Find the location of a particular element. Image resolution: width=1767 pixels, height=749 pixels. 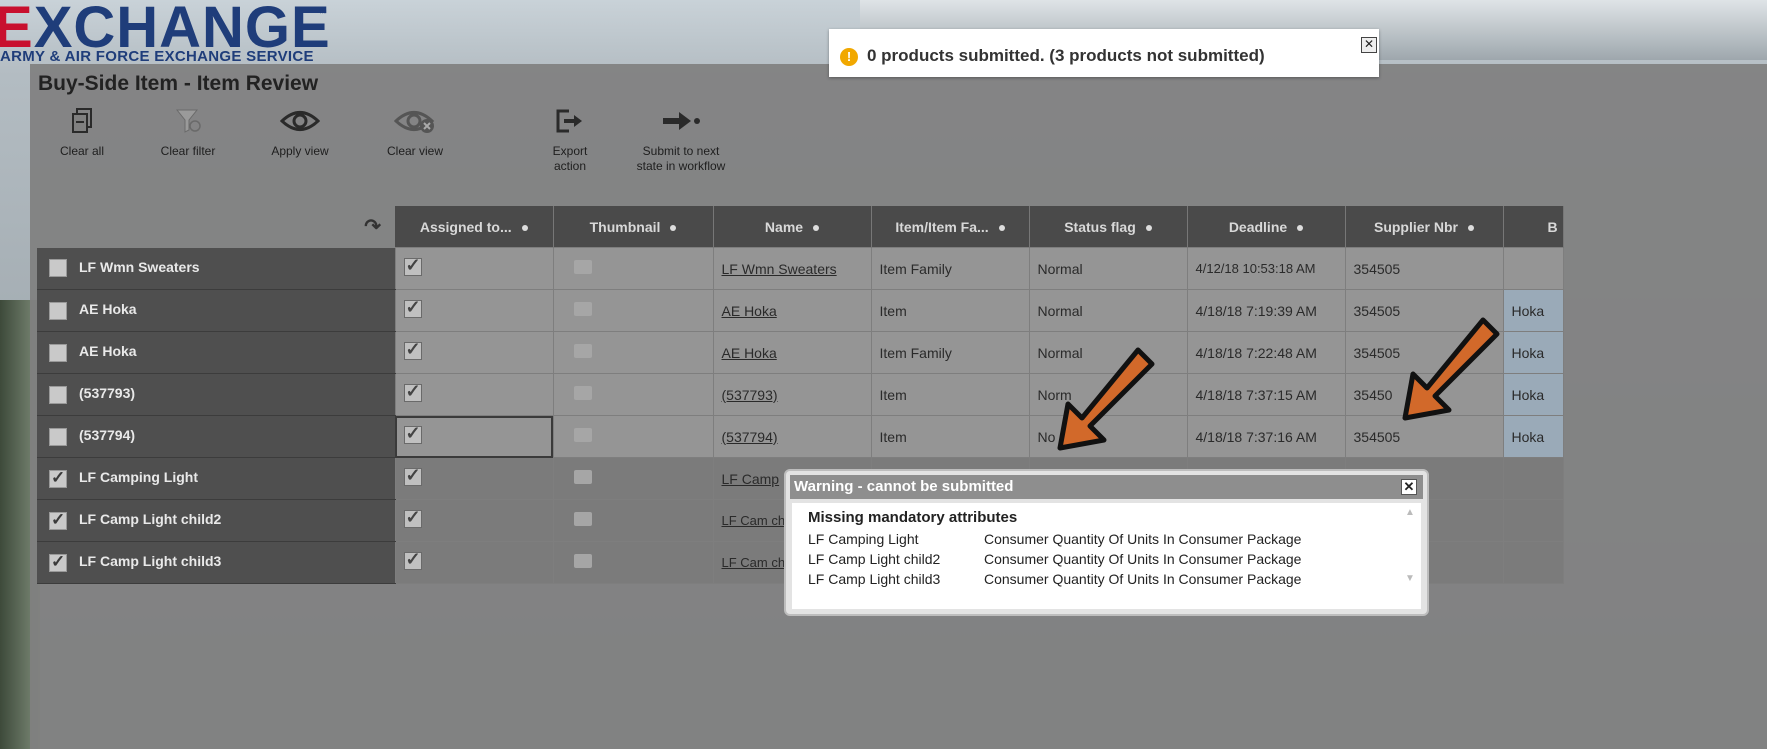

deadline: 4/18/18 7:19:39 AM is located at coordinates (1266, 310).